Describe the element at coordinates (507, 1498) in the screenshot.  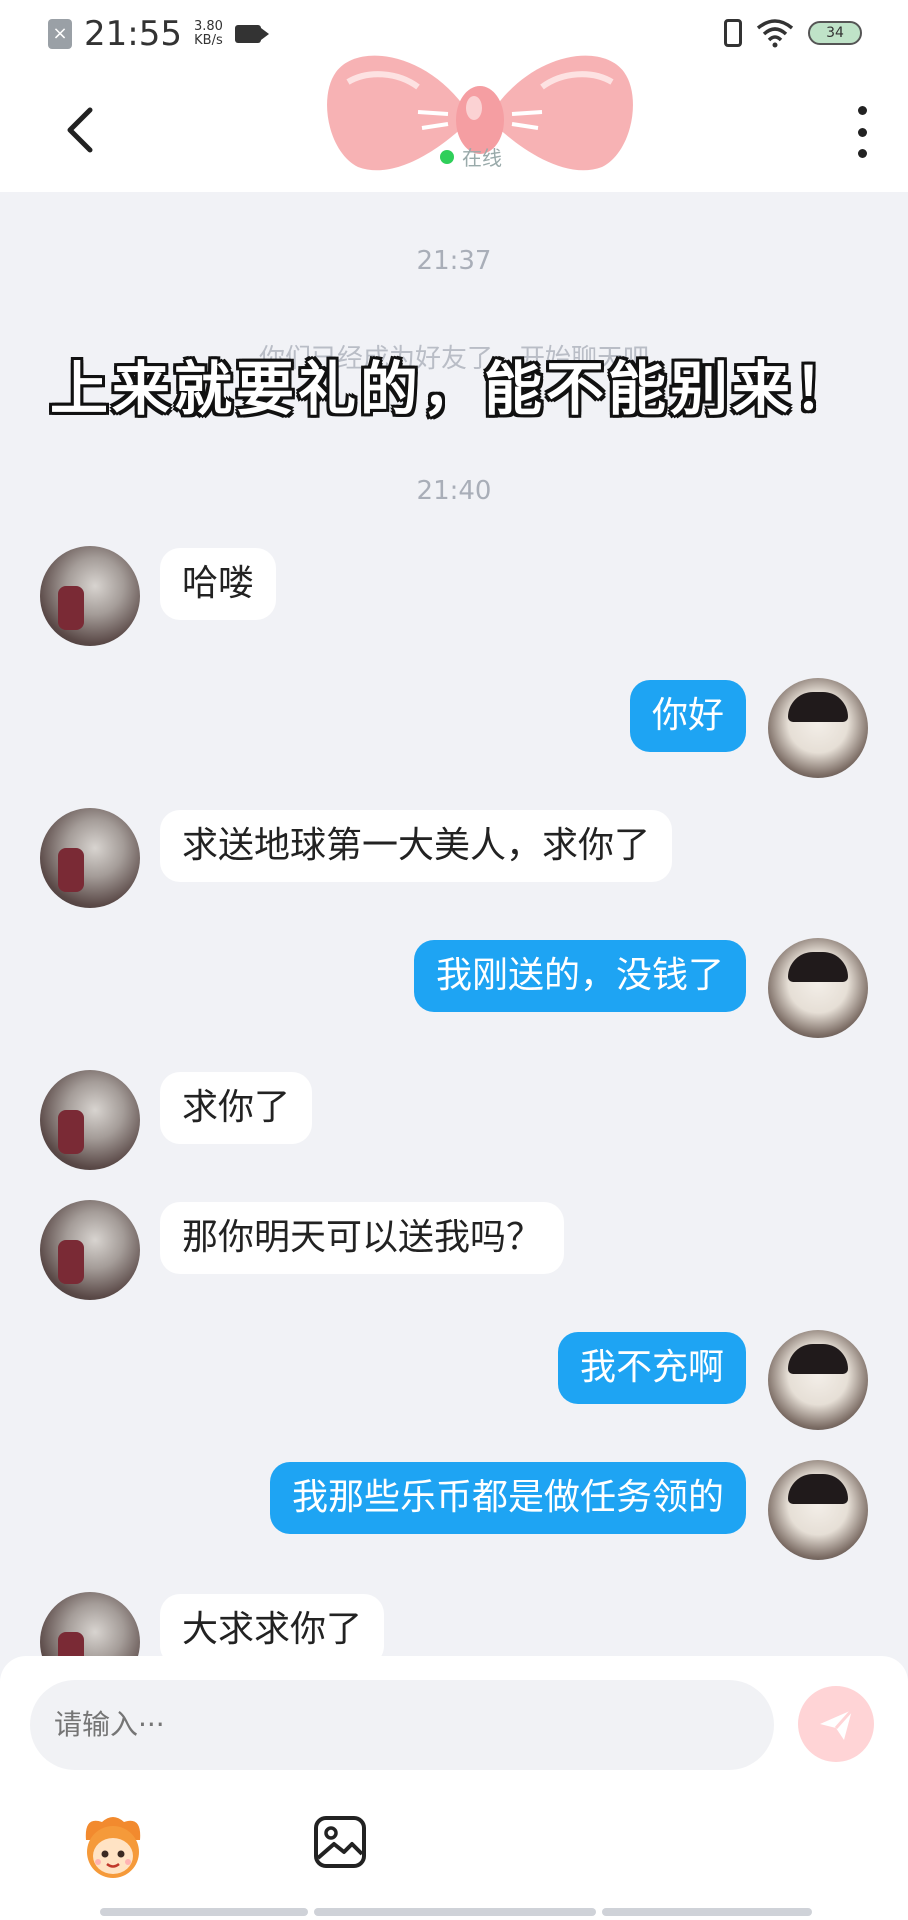
I see `sent-message-bubble: 我那些乐币都是做任务领的` at that location.